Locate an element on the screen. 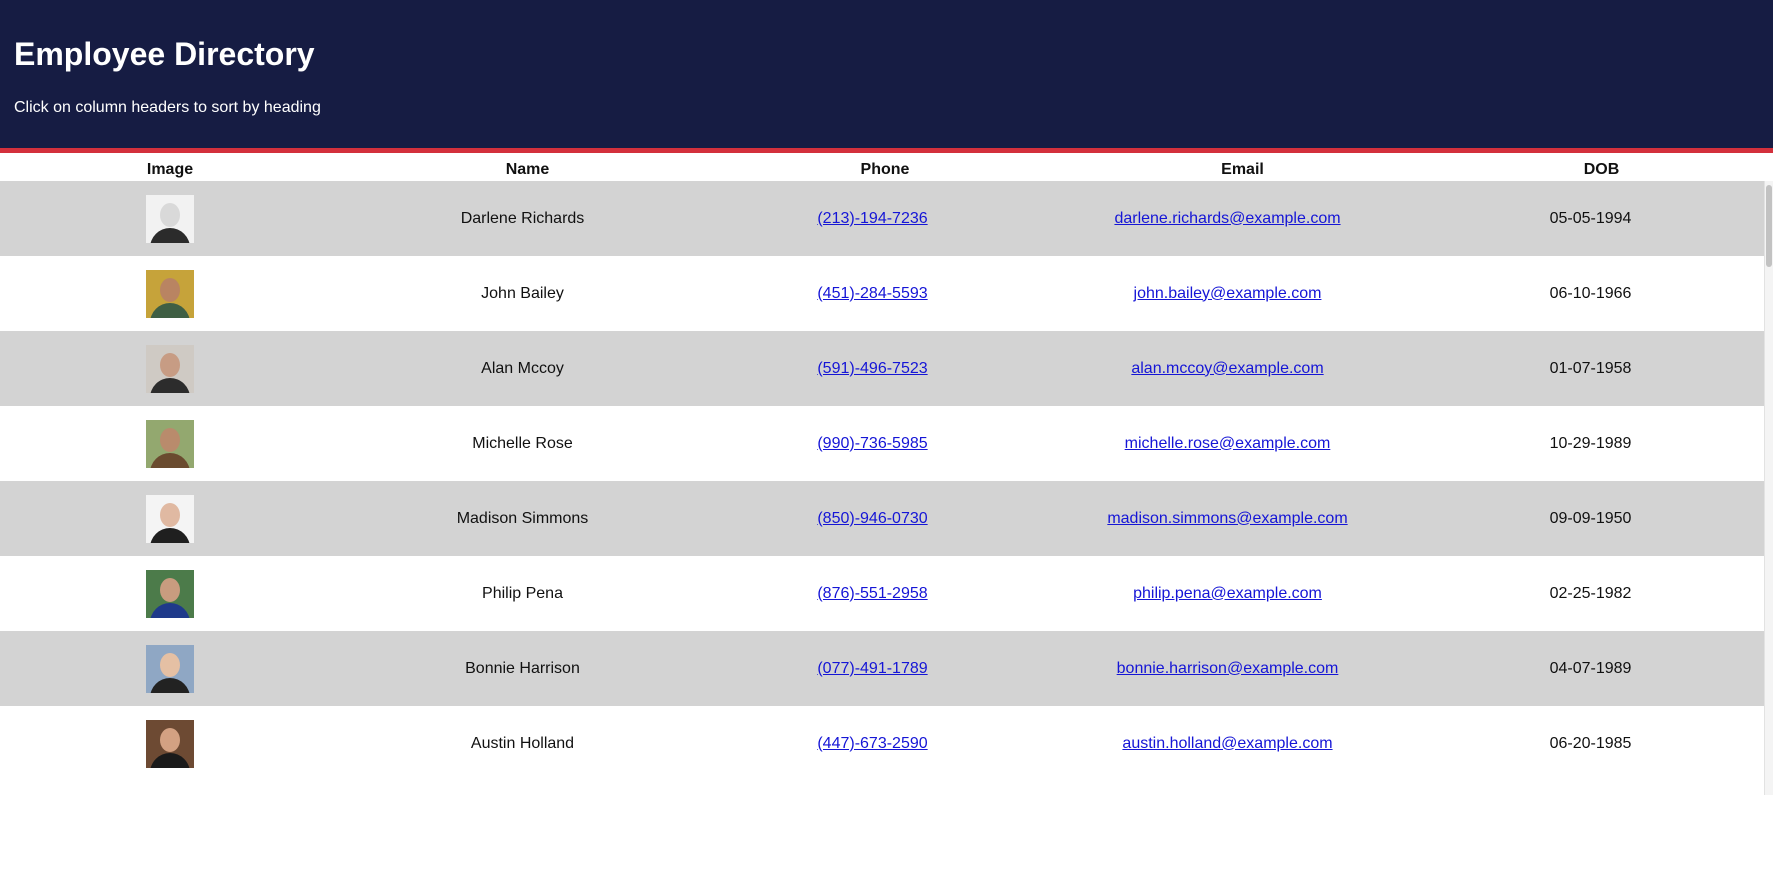 The height and width of the screenshot is (884, 1773). phone-cell: (850)-946-0730 is located at coordinates (872, 518).